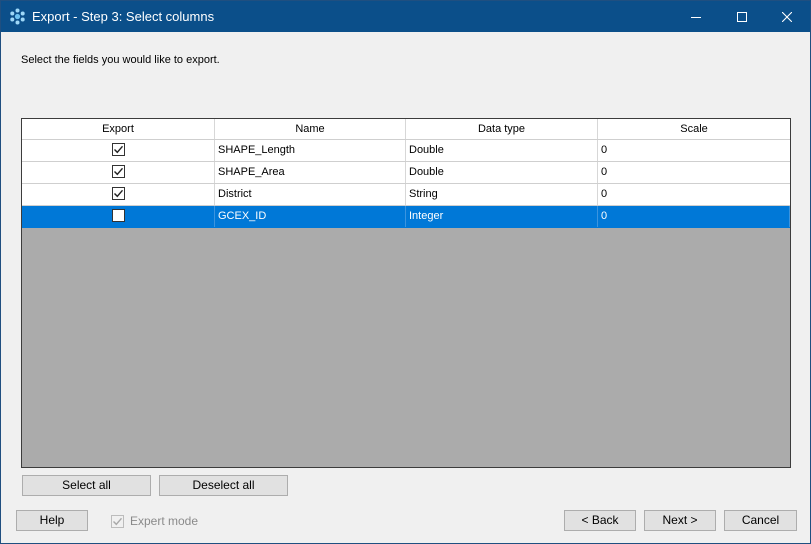 The width and height of the screenshot is (811, 544). I want to click on expert-mode-check-box, so click(117, 521).